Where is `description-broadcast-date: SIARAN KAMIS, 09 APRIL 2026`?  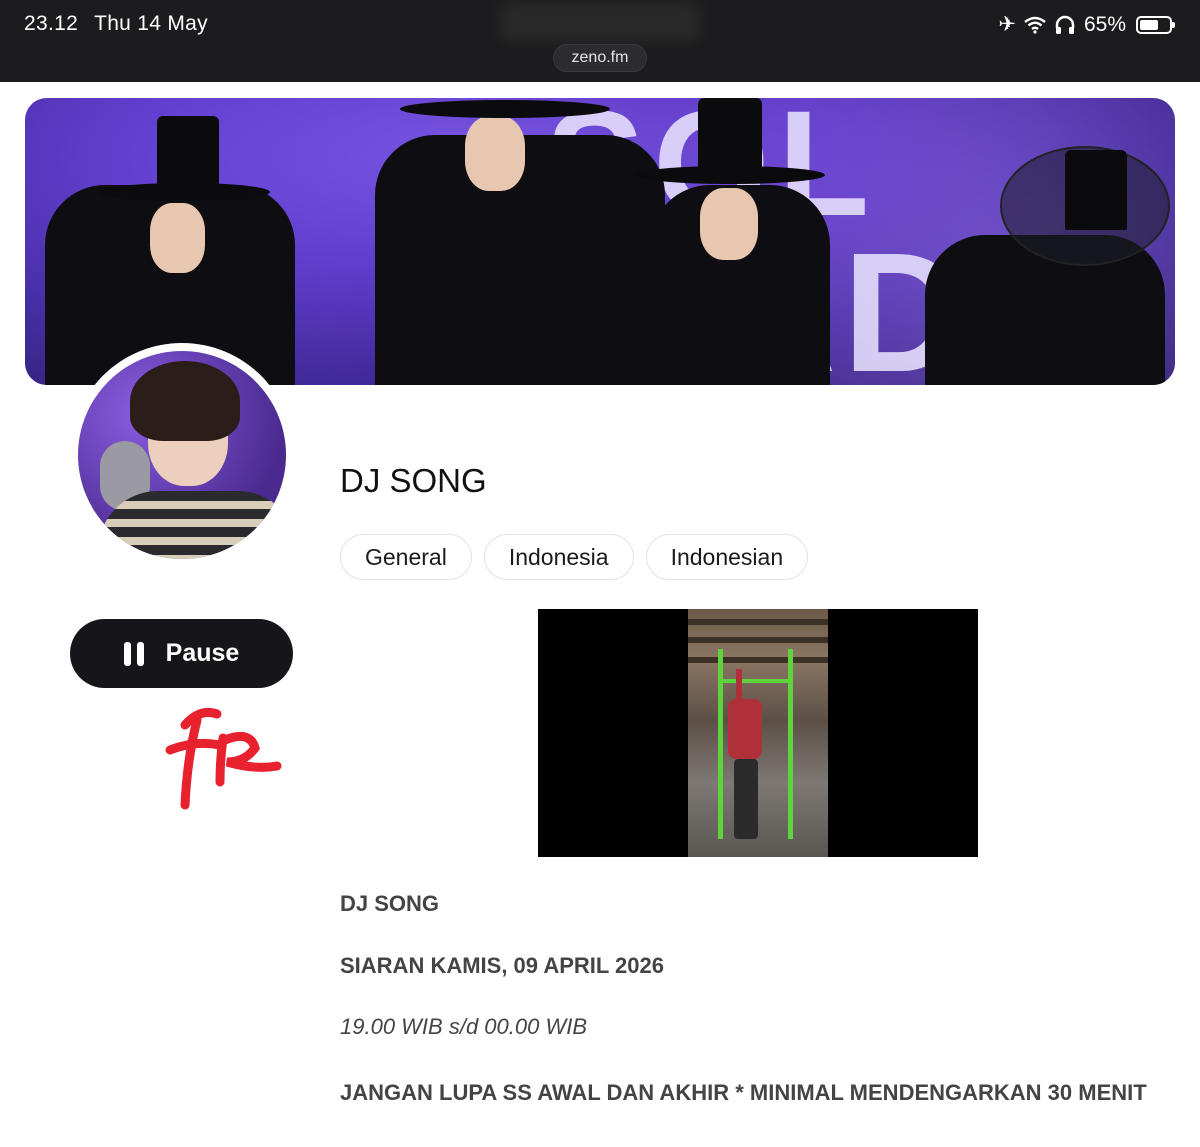
description-broadcast-date: SIARAN KAMIS, 09 APRIL 2026 is located at coordinates (502, 965).